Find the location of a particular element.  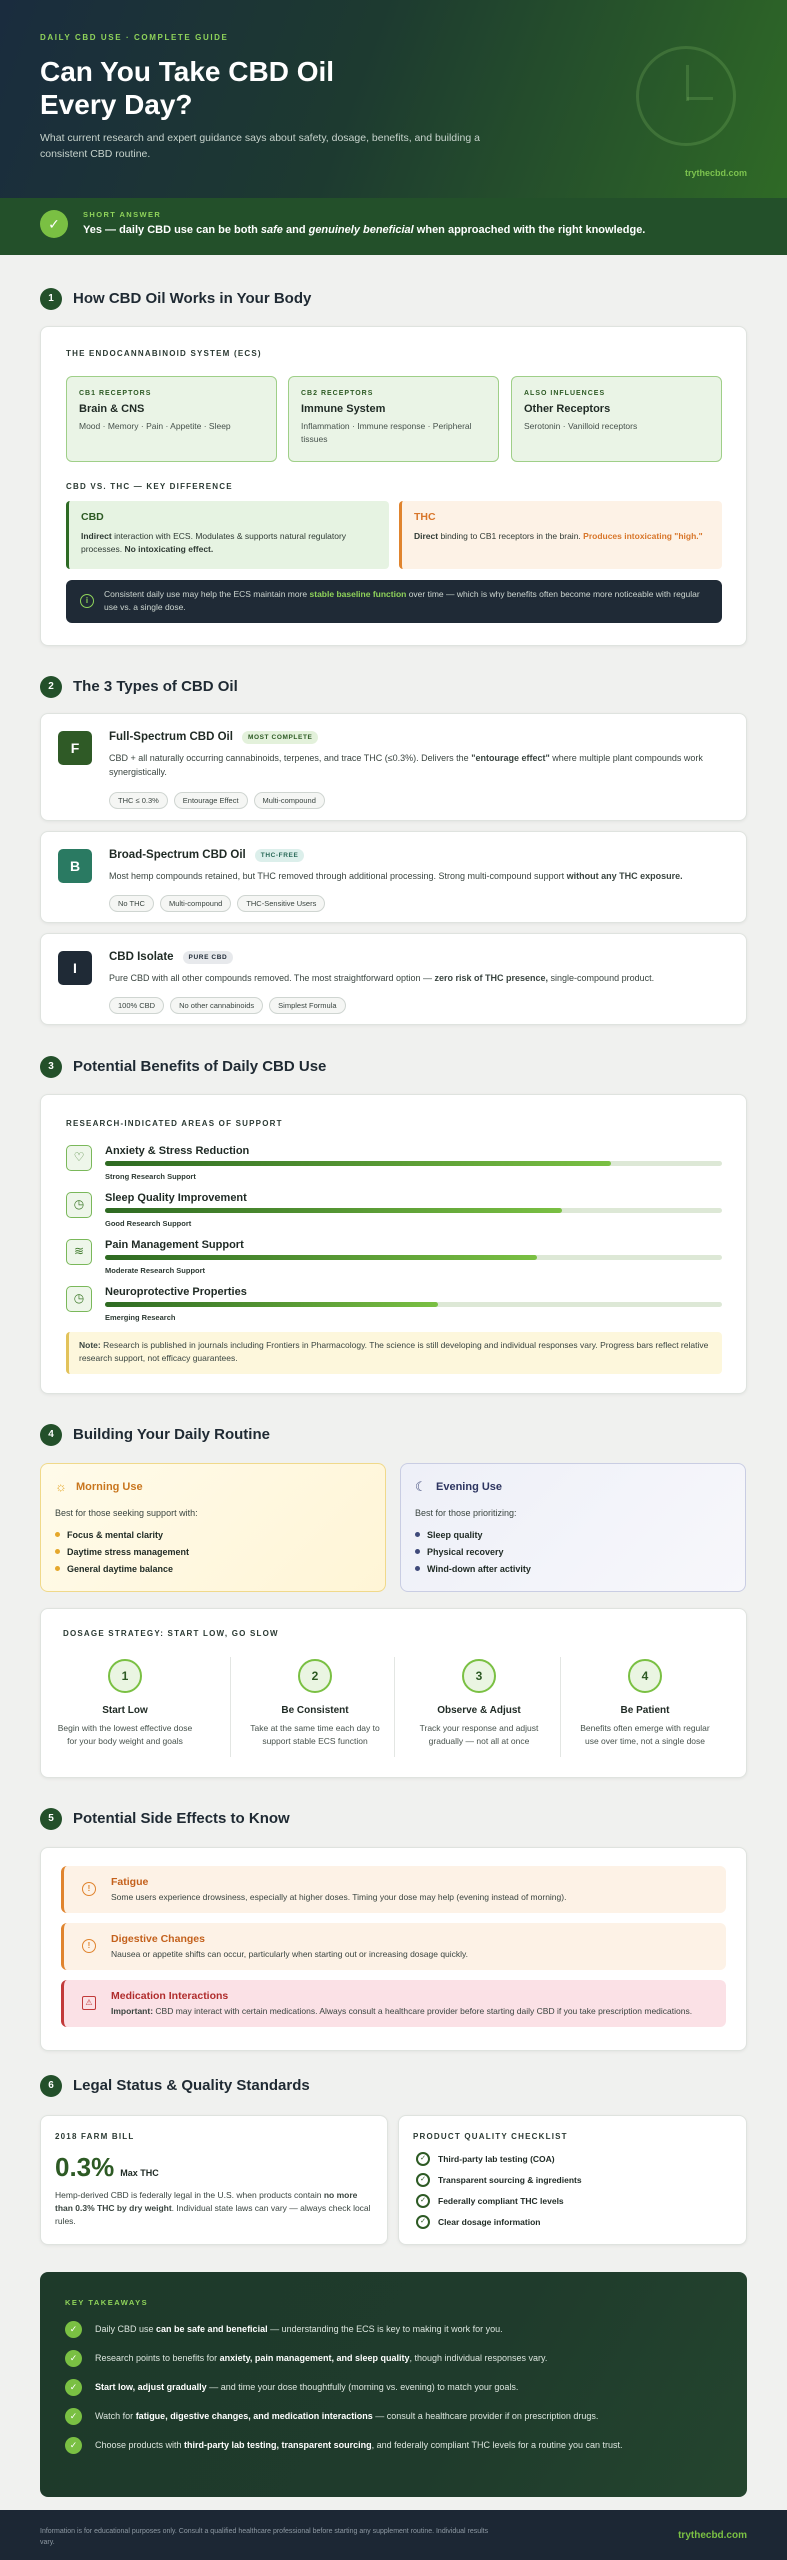

badge: MOST COMPLETE is located at coordinates (280, 737).